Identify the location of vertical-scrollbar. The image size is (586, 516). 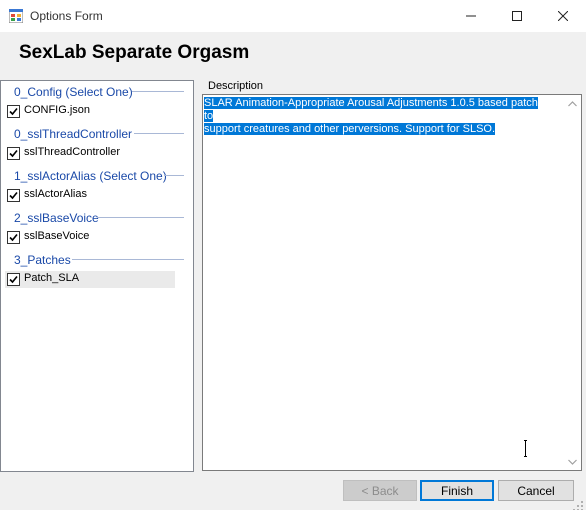
(572, 282).